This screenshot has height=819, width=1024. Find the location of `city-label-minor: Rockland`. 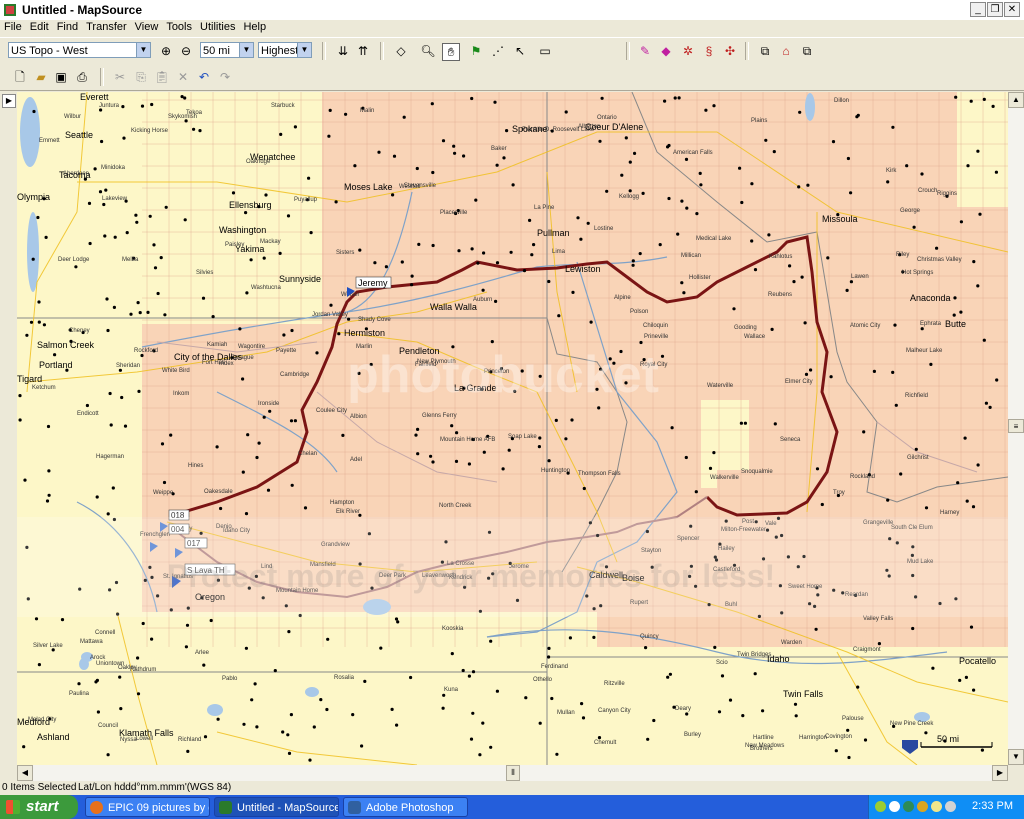

city-label-minor: Rockland is located at coordinates (862, 477).